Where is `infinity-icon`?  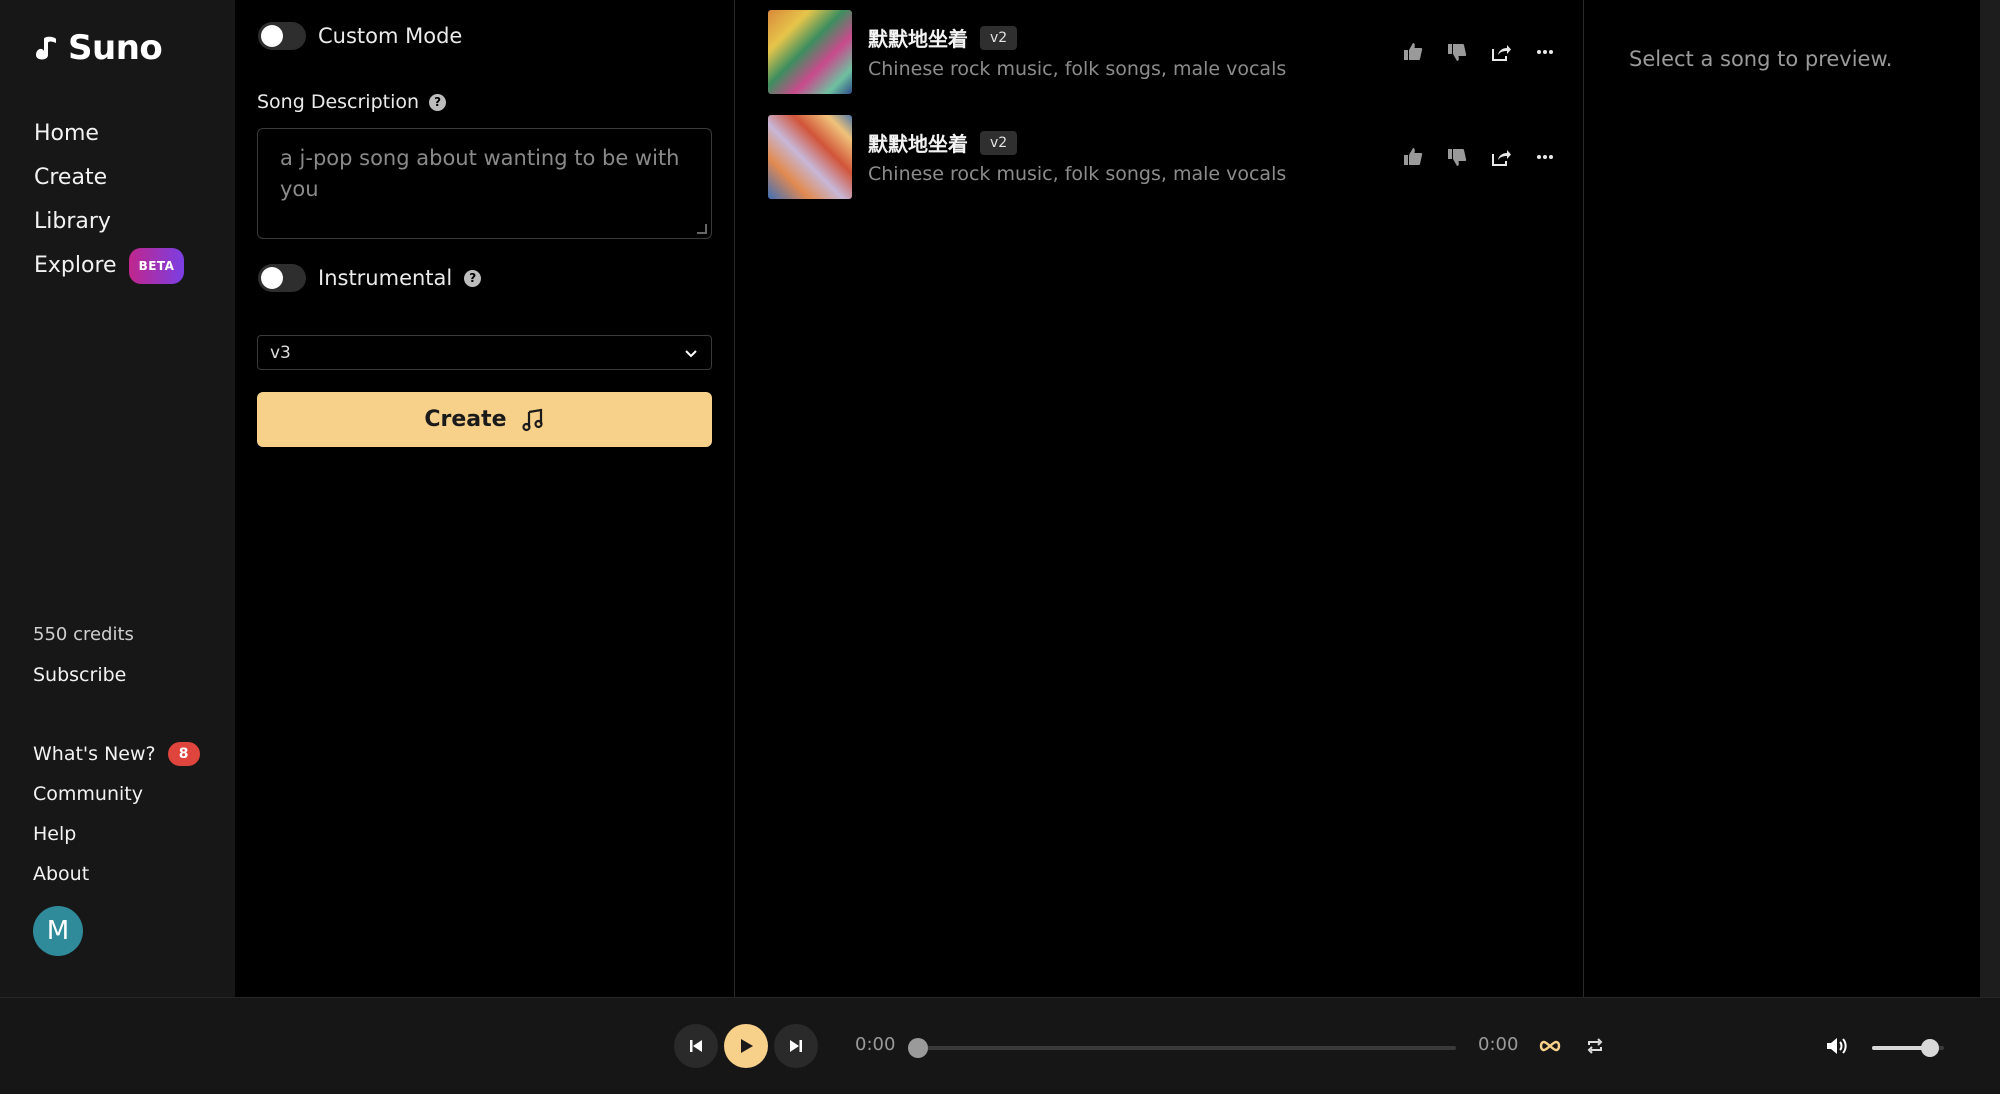 infinity-icon is located at coordinates (1550, 1046).